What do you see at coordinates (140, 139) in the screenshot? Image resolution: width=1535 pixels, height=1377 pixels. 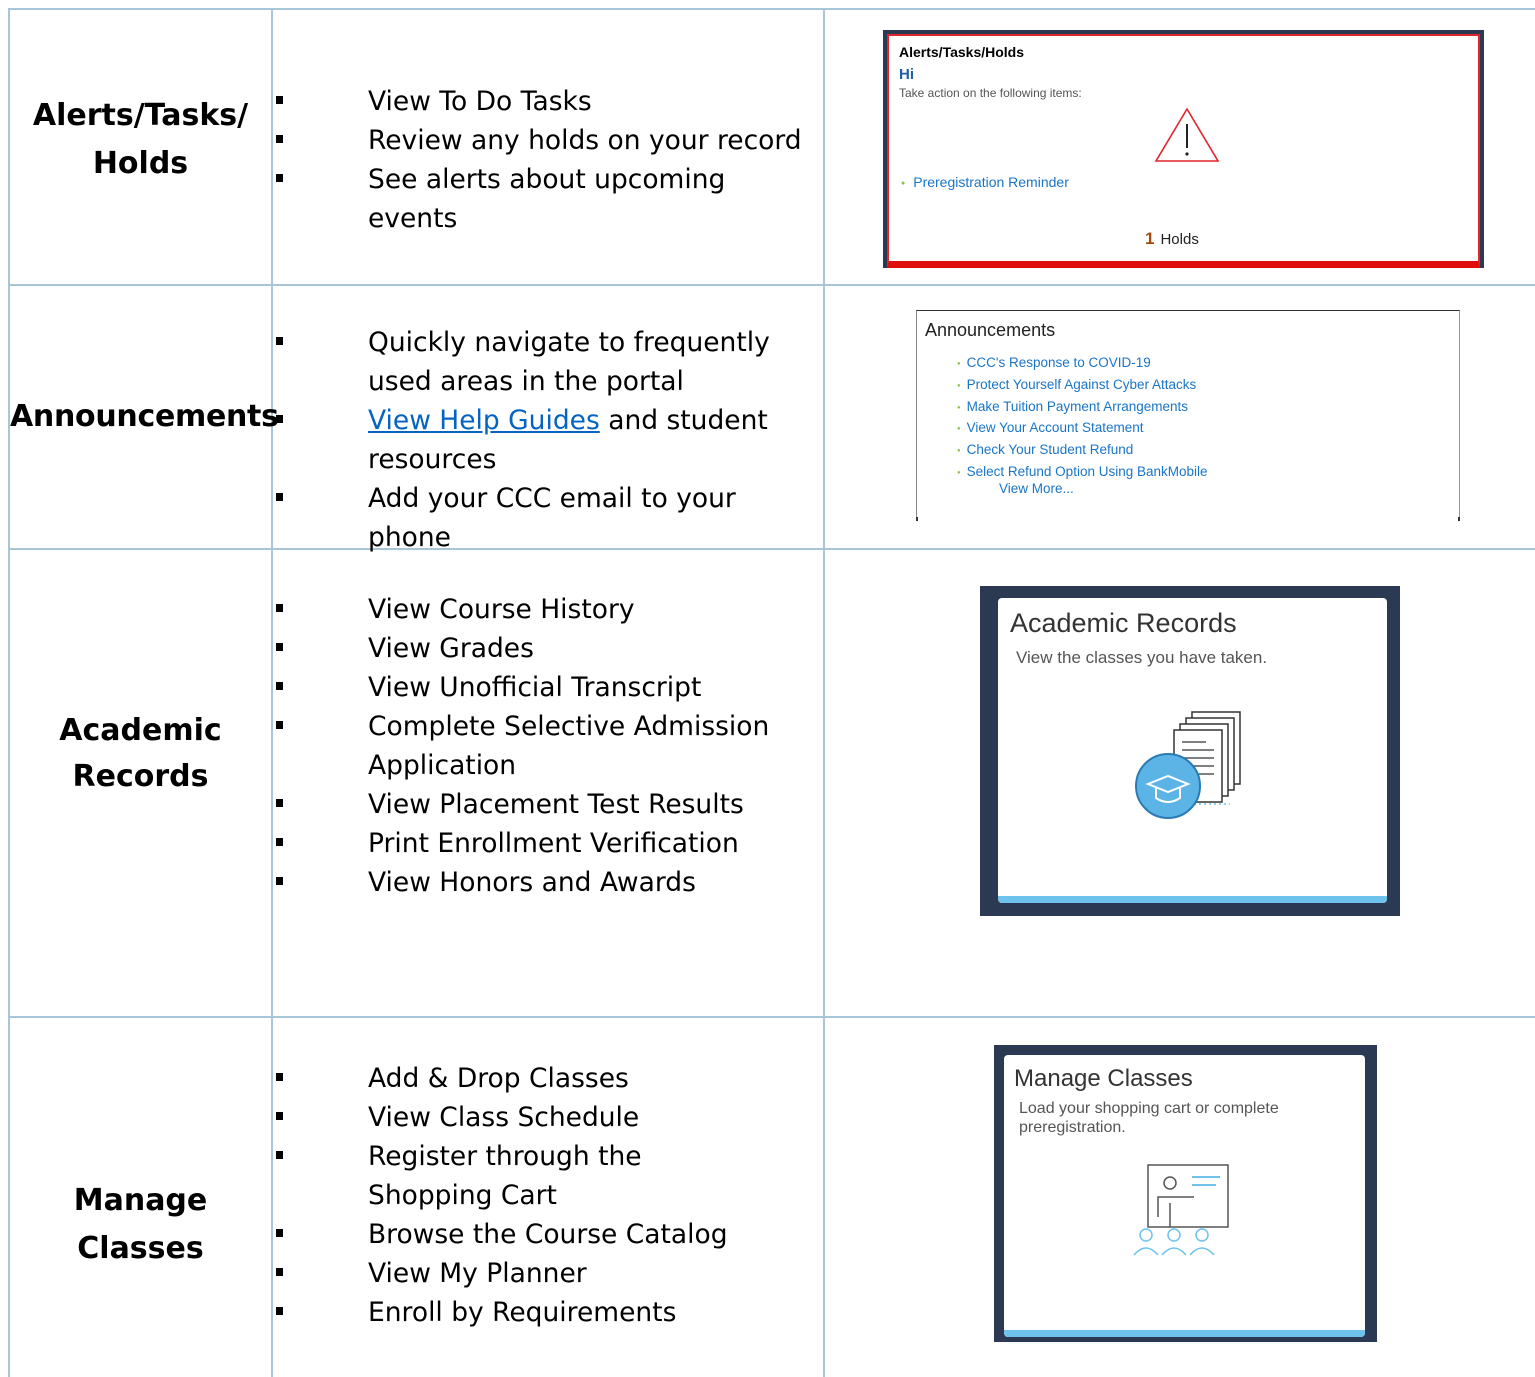 I see `row-label-alerts: Alerts/Tasks/ Holds` at bounding box center [140, 139].